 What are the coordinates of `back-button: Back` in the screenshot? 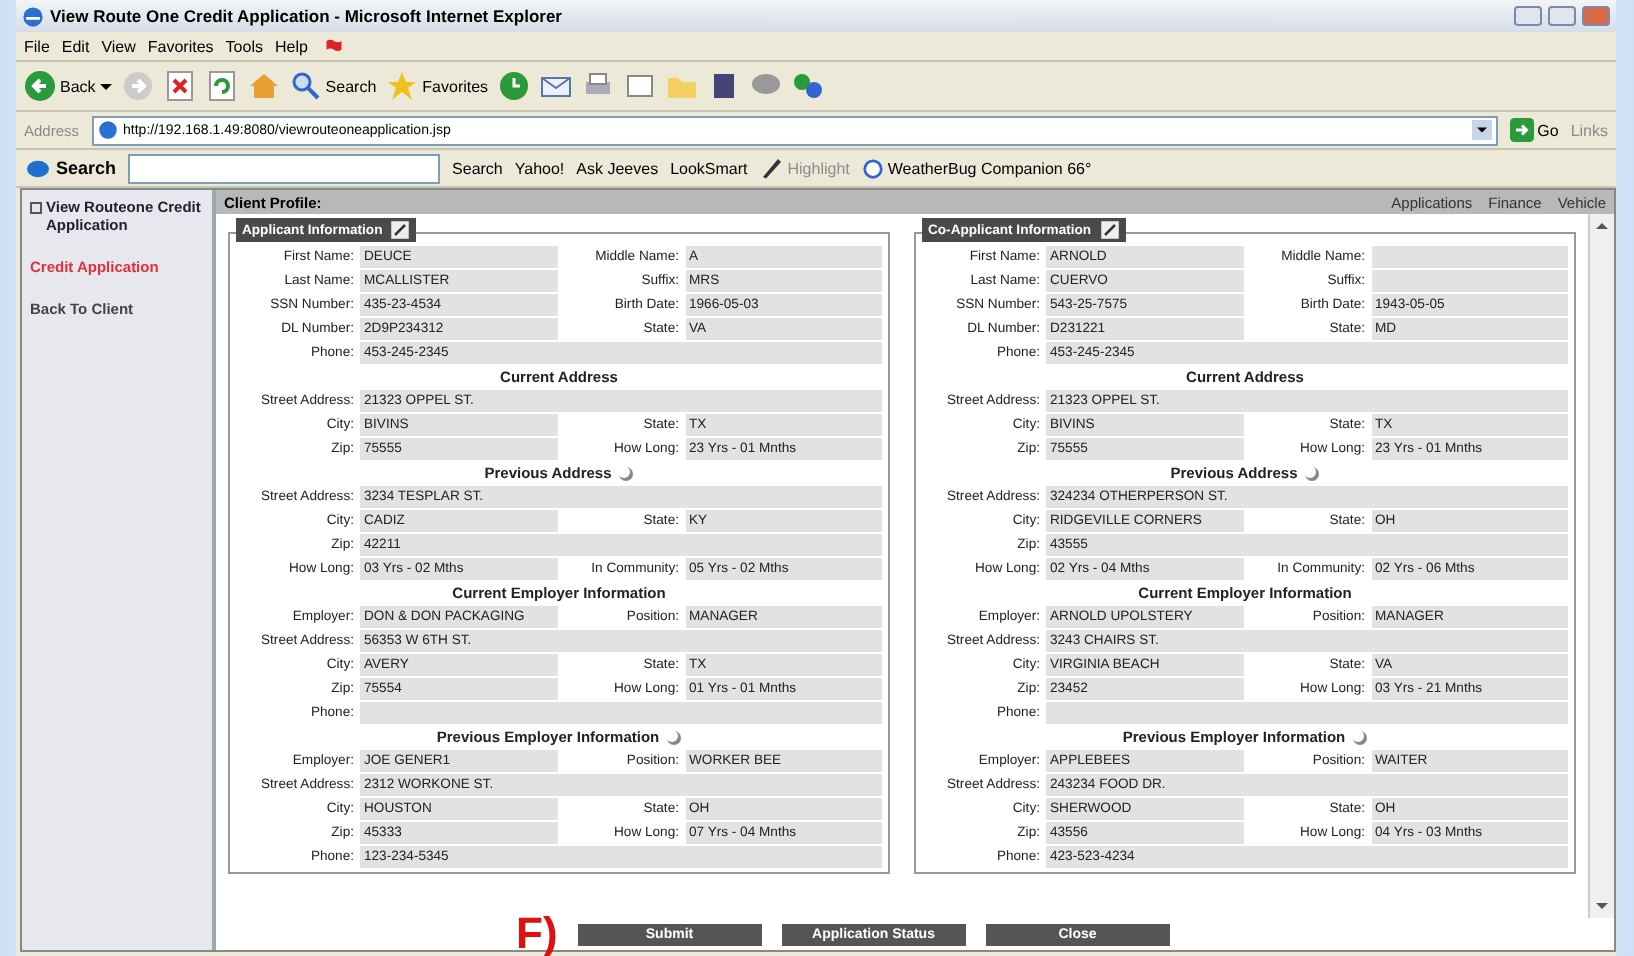 It's located at (68, 86).